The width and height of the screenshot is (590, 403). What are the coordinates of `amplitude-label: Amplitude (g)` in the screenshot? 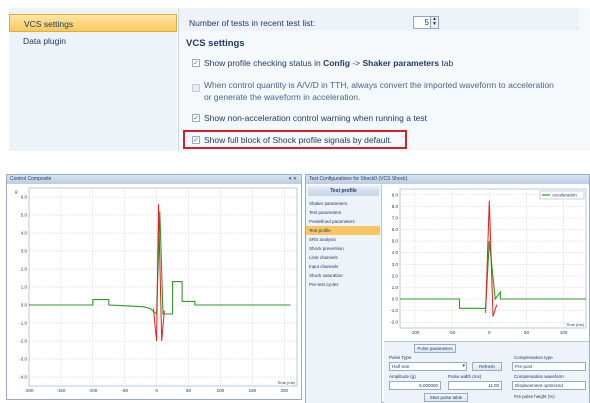 It's located at (402, 376).